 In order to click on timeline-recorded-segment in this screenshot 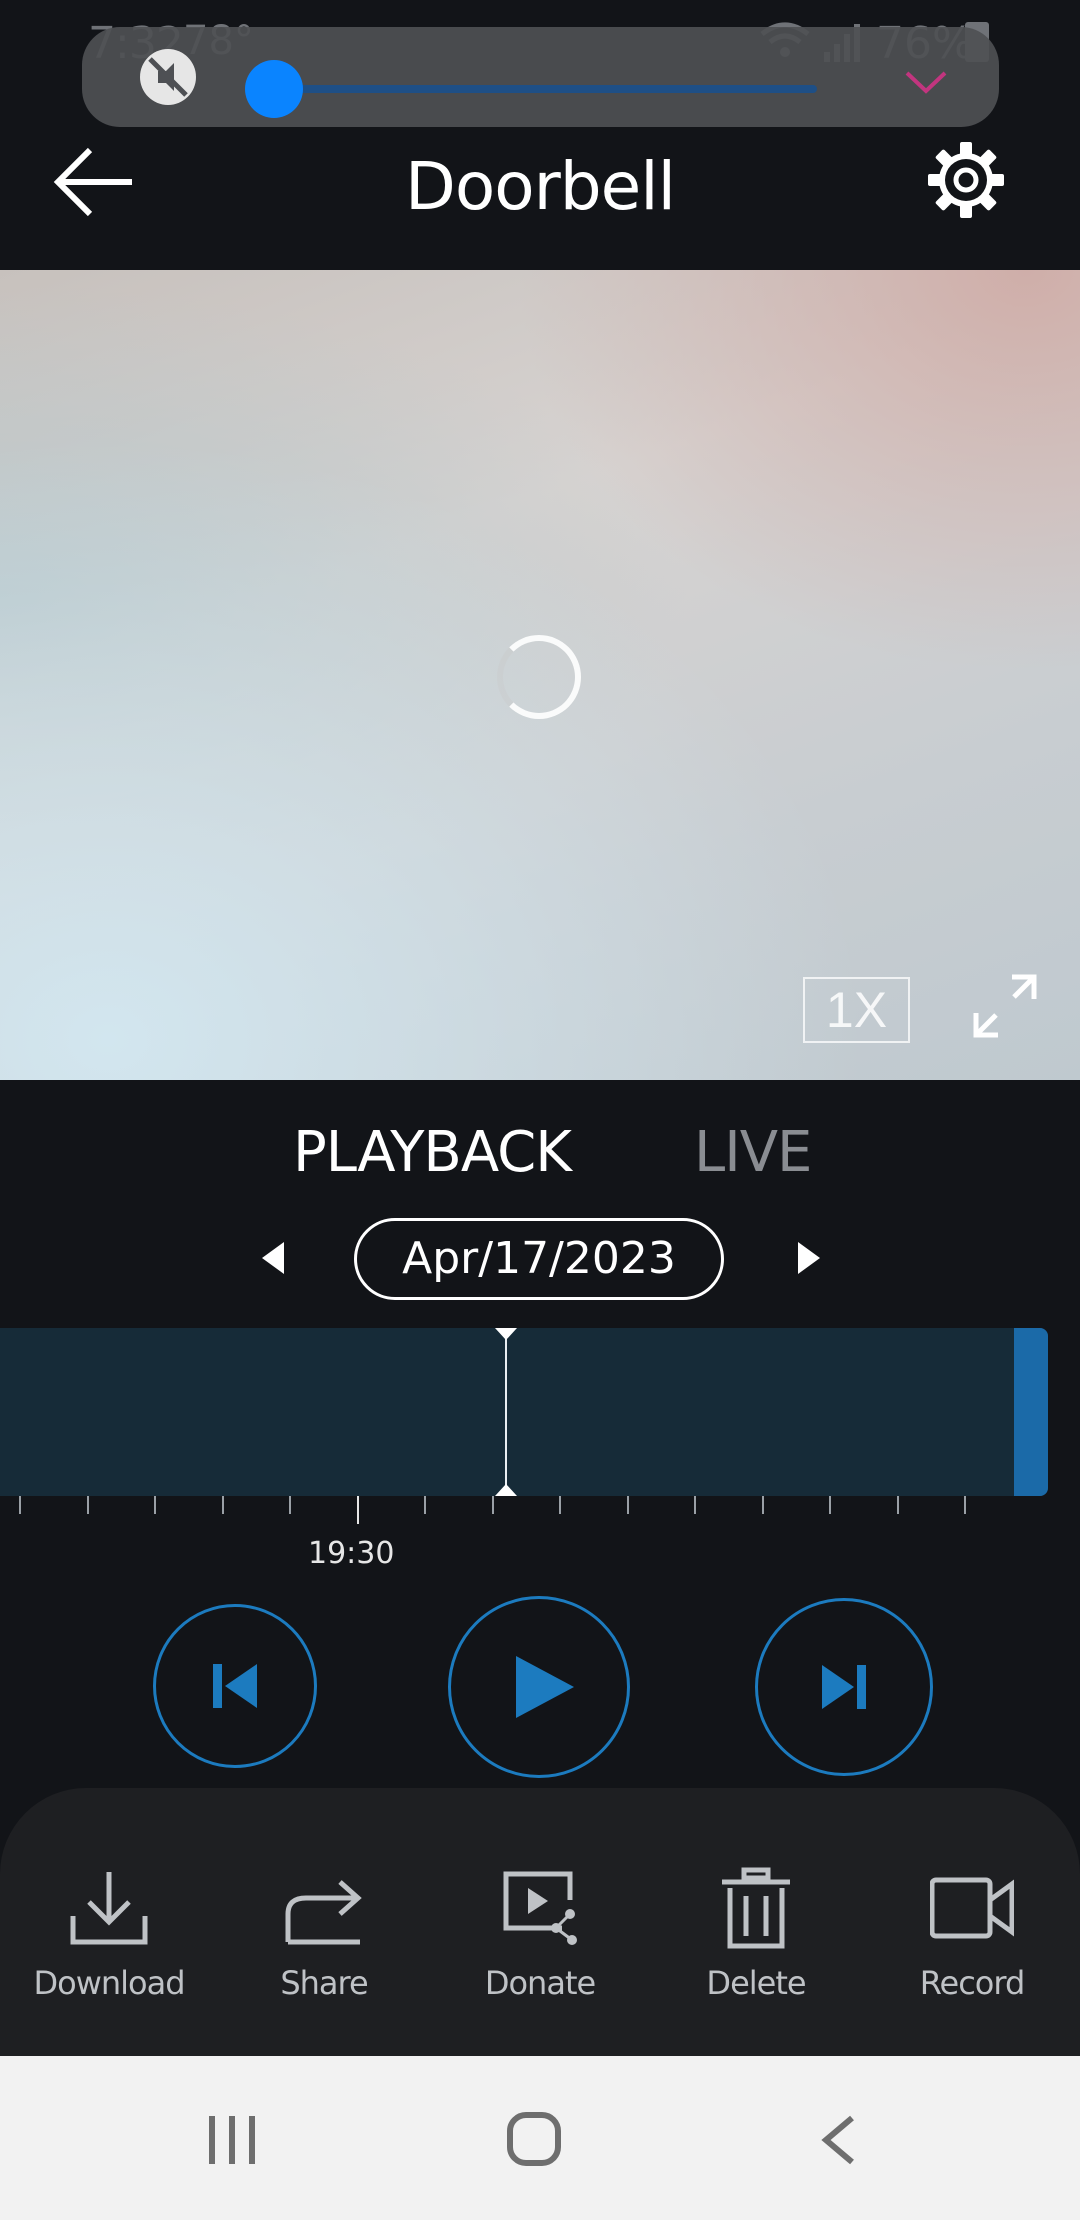, I will do `click(1031, 1412)`.